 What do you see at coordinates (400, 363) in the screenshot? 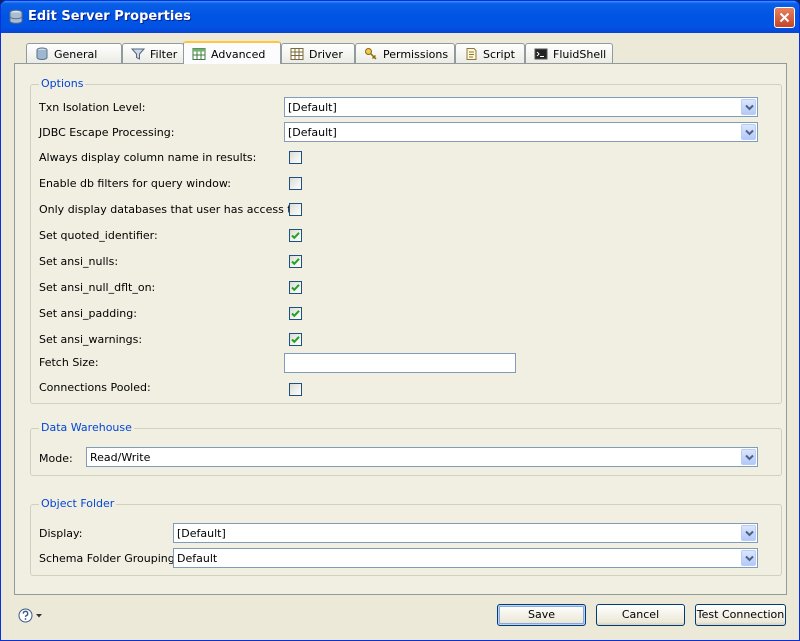
I see `fetch-size-input` at bounding box center [400, 363].